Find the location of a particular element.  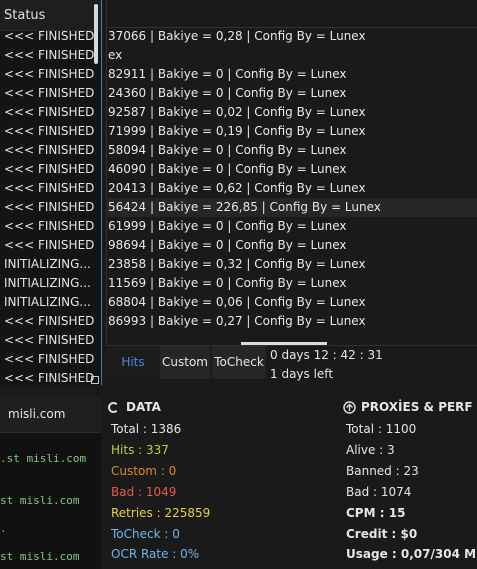

log-row: 11569 | Bakiye = 0 | Config By = Lunex is located at coordinates (288, 283).